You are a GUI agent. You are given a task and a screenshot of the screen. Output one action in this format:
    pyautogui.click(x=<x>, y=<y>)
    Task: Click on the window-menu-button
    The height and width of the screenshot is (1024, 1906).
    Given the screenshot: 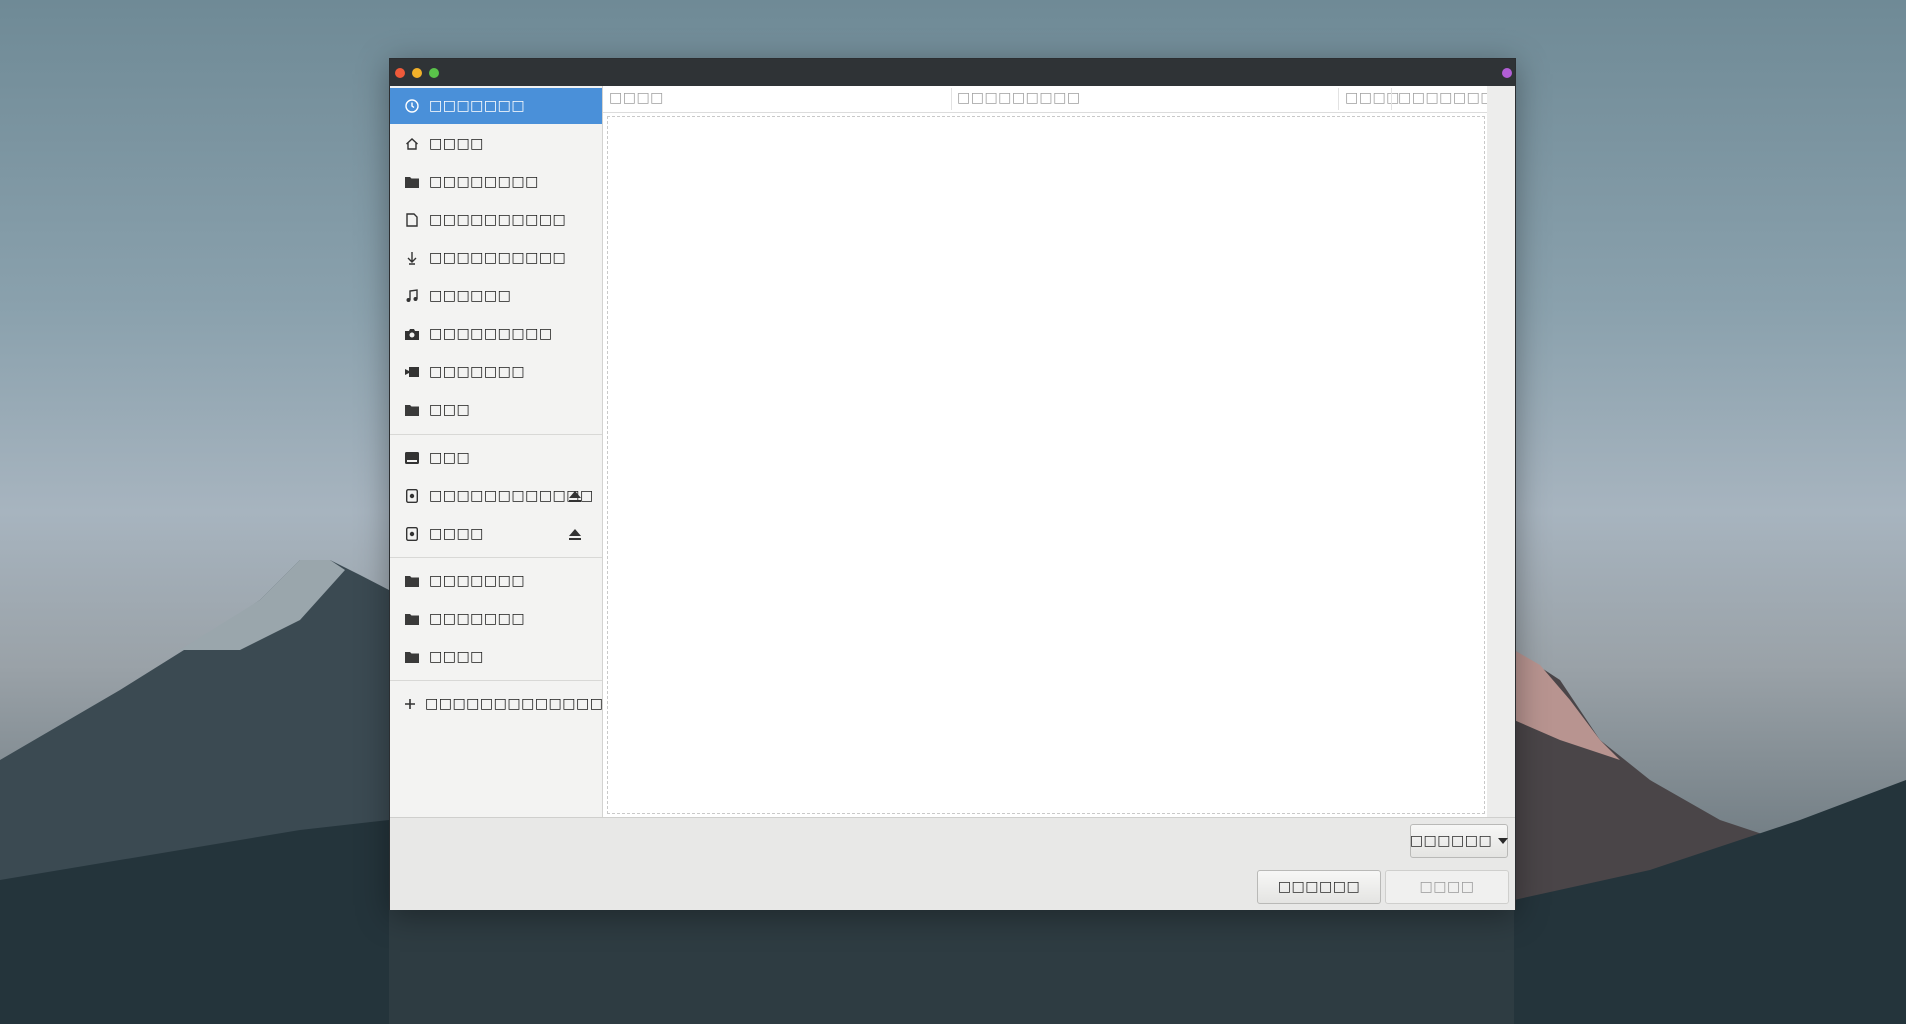 What is the action you would take?
    pyautogui.click(x=1507, y=73)
    